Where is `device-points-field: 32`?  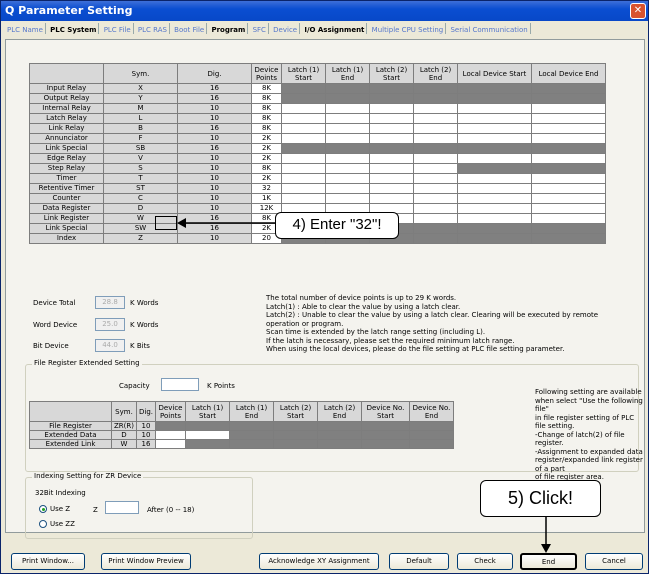
device-points-field: 32 is located at coordinates (266, 188).